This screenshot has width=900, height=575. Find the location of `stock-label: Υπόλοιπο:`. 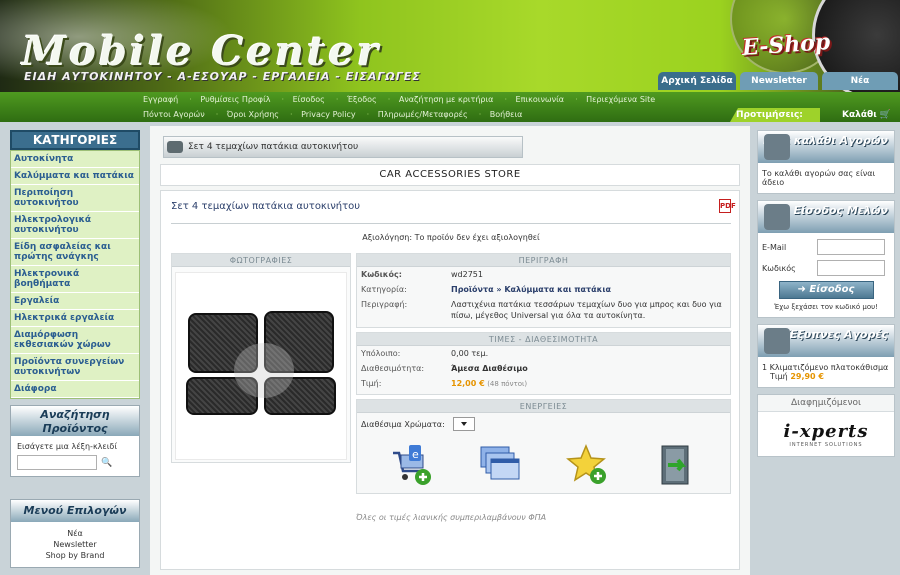

stock-label: Υπόλοιπο: is located at coordinates (381, 353).